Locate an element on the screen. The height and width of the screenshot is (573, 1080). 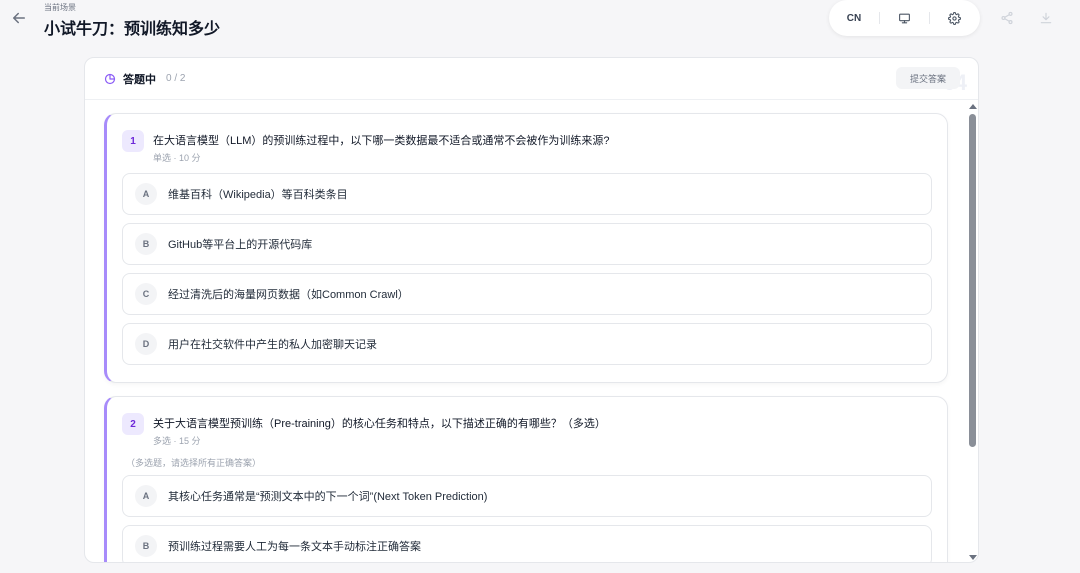
scene-label: 当前场景 is located at coordinates (60, 7).